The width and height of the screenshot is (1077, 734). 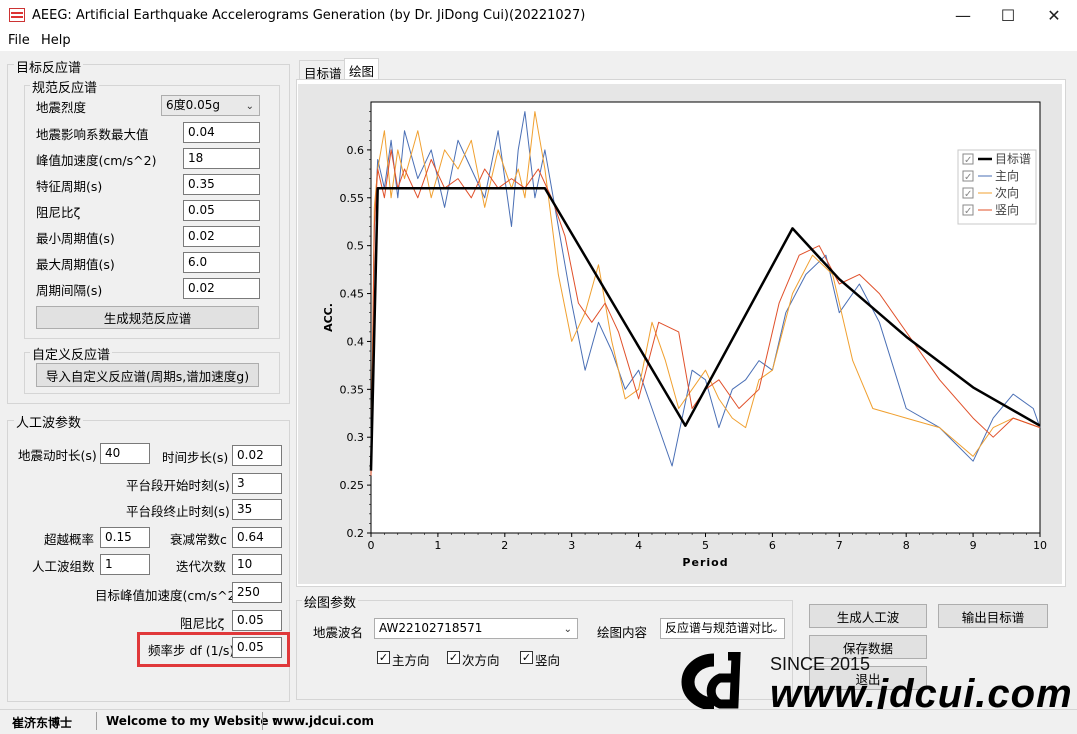 What do you see at coordinates (548, 660) in the screenshot?
I see `vertical-dir-label: 竖向` at bounding box center [548, 660].